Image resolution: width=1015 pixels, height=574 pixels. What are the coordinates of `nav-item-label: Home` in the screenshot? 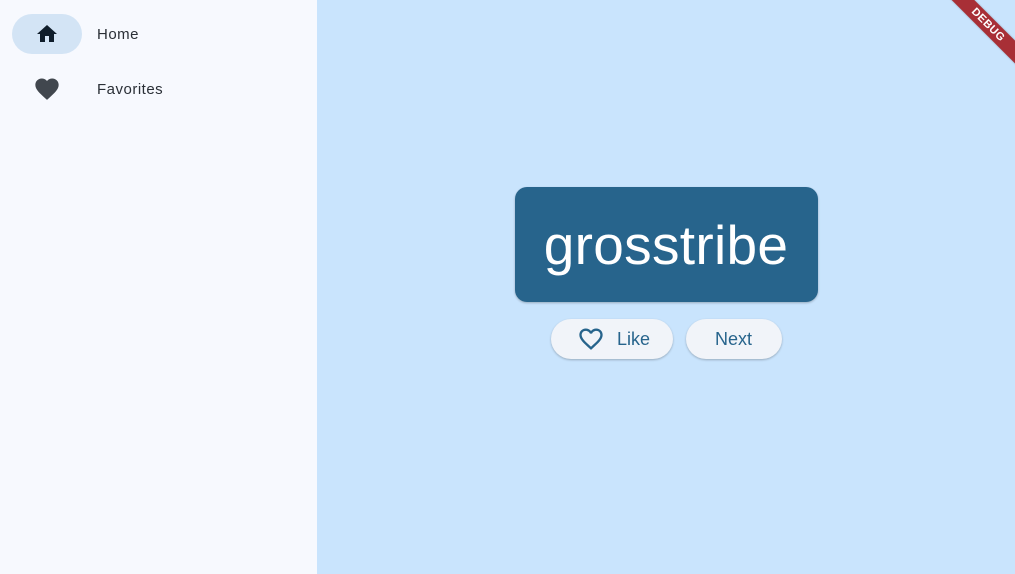 It's located at (118, 34).